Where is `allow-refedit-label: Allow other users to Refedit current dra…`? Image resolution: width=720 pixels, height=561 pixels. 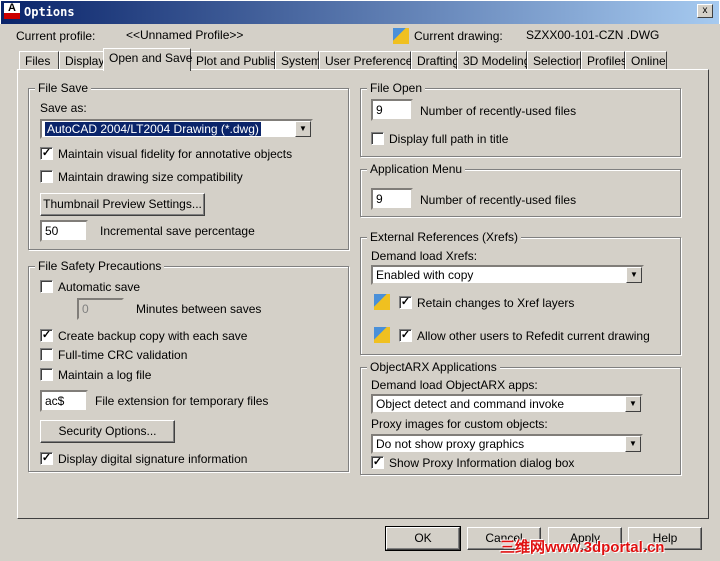 allow-refedit-label: Allow other users to Refedit current dra… is located at coordinates (533, 336).